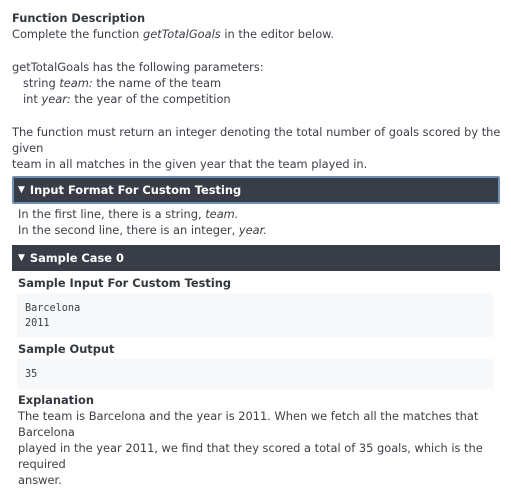 The image size is (511, 488). I want to click on function-description-title: Function Description, so click(79, 18).